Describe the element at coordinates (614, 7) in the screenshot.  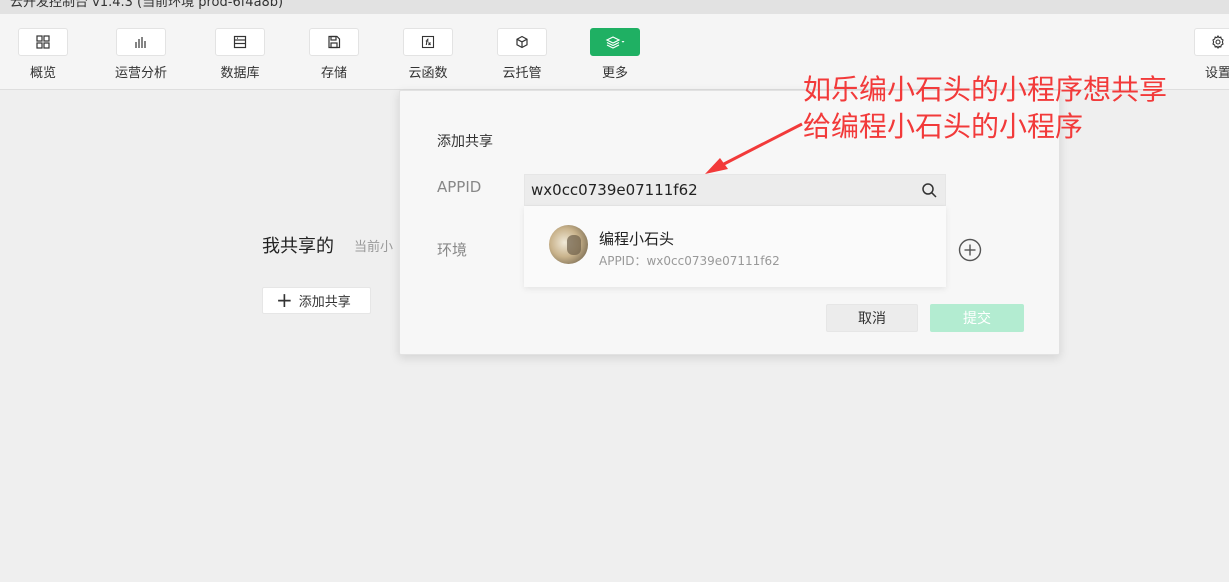
I see `window-titlebar: 云开发控制台 v1.4.3 (当前环境 prod-6f4a8b)` at that location.